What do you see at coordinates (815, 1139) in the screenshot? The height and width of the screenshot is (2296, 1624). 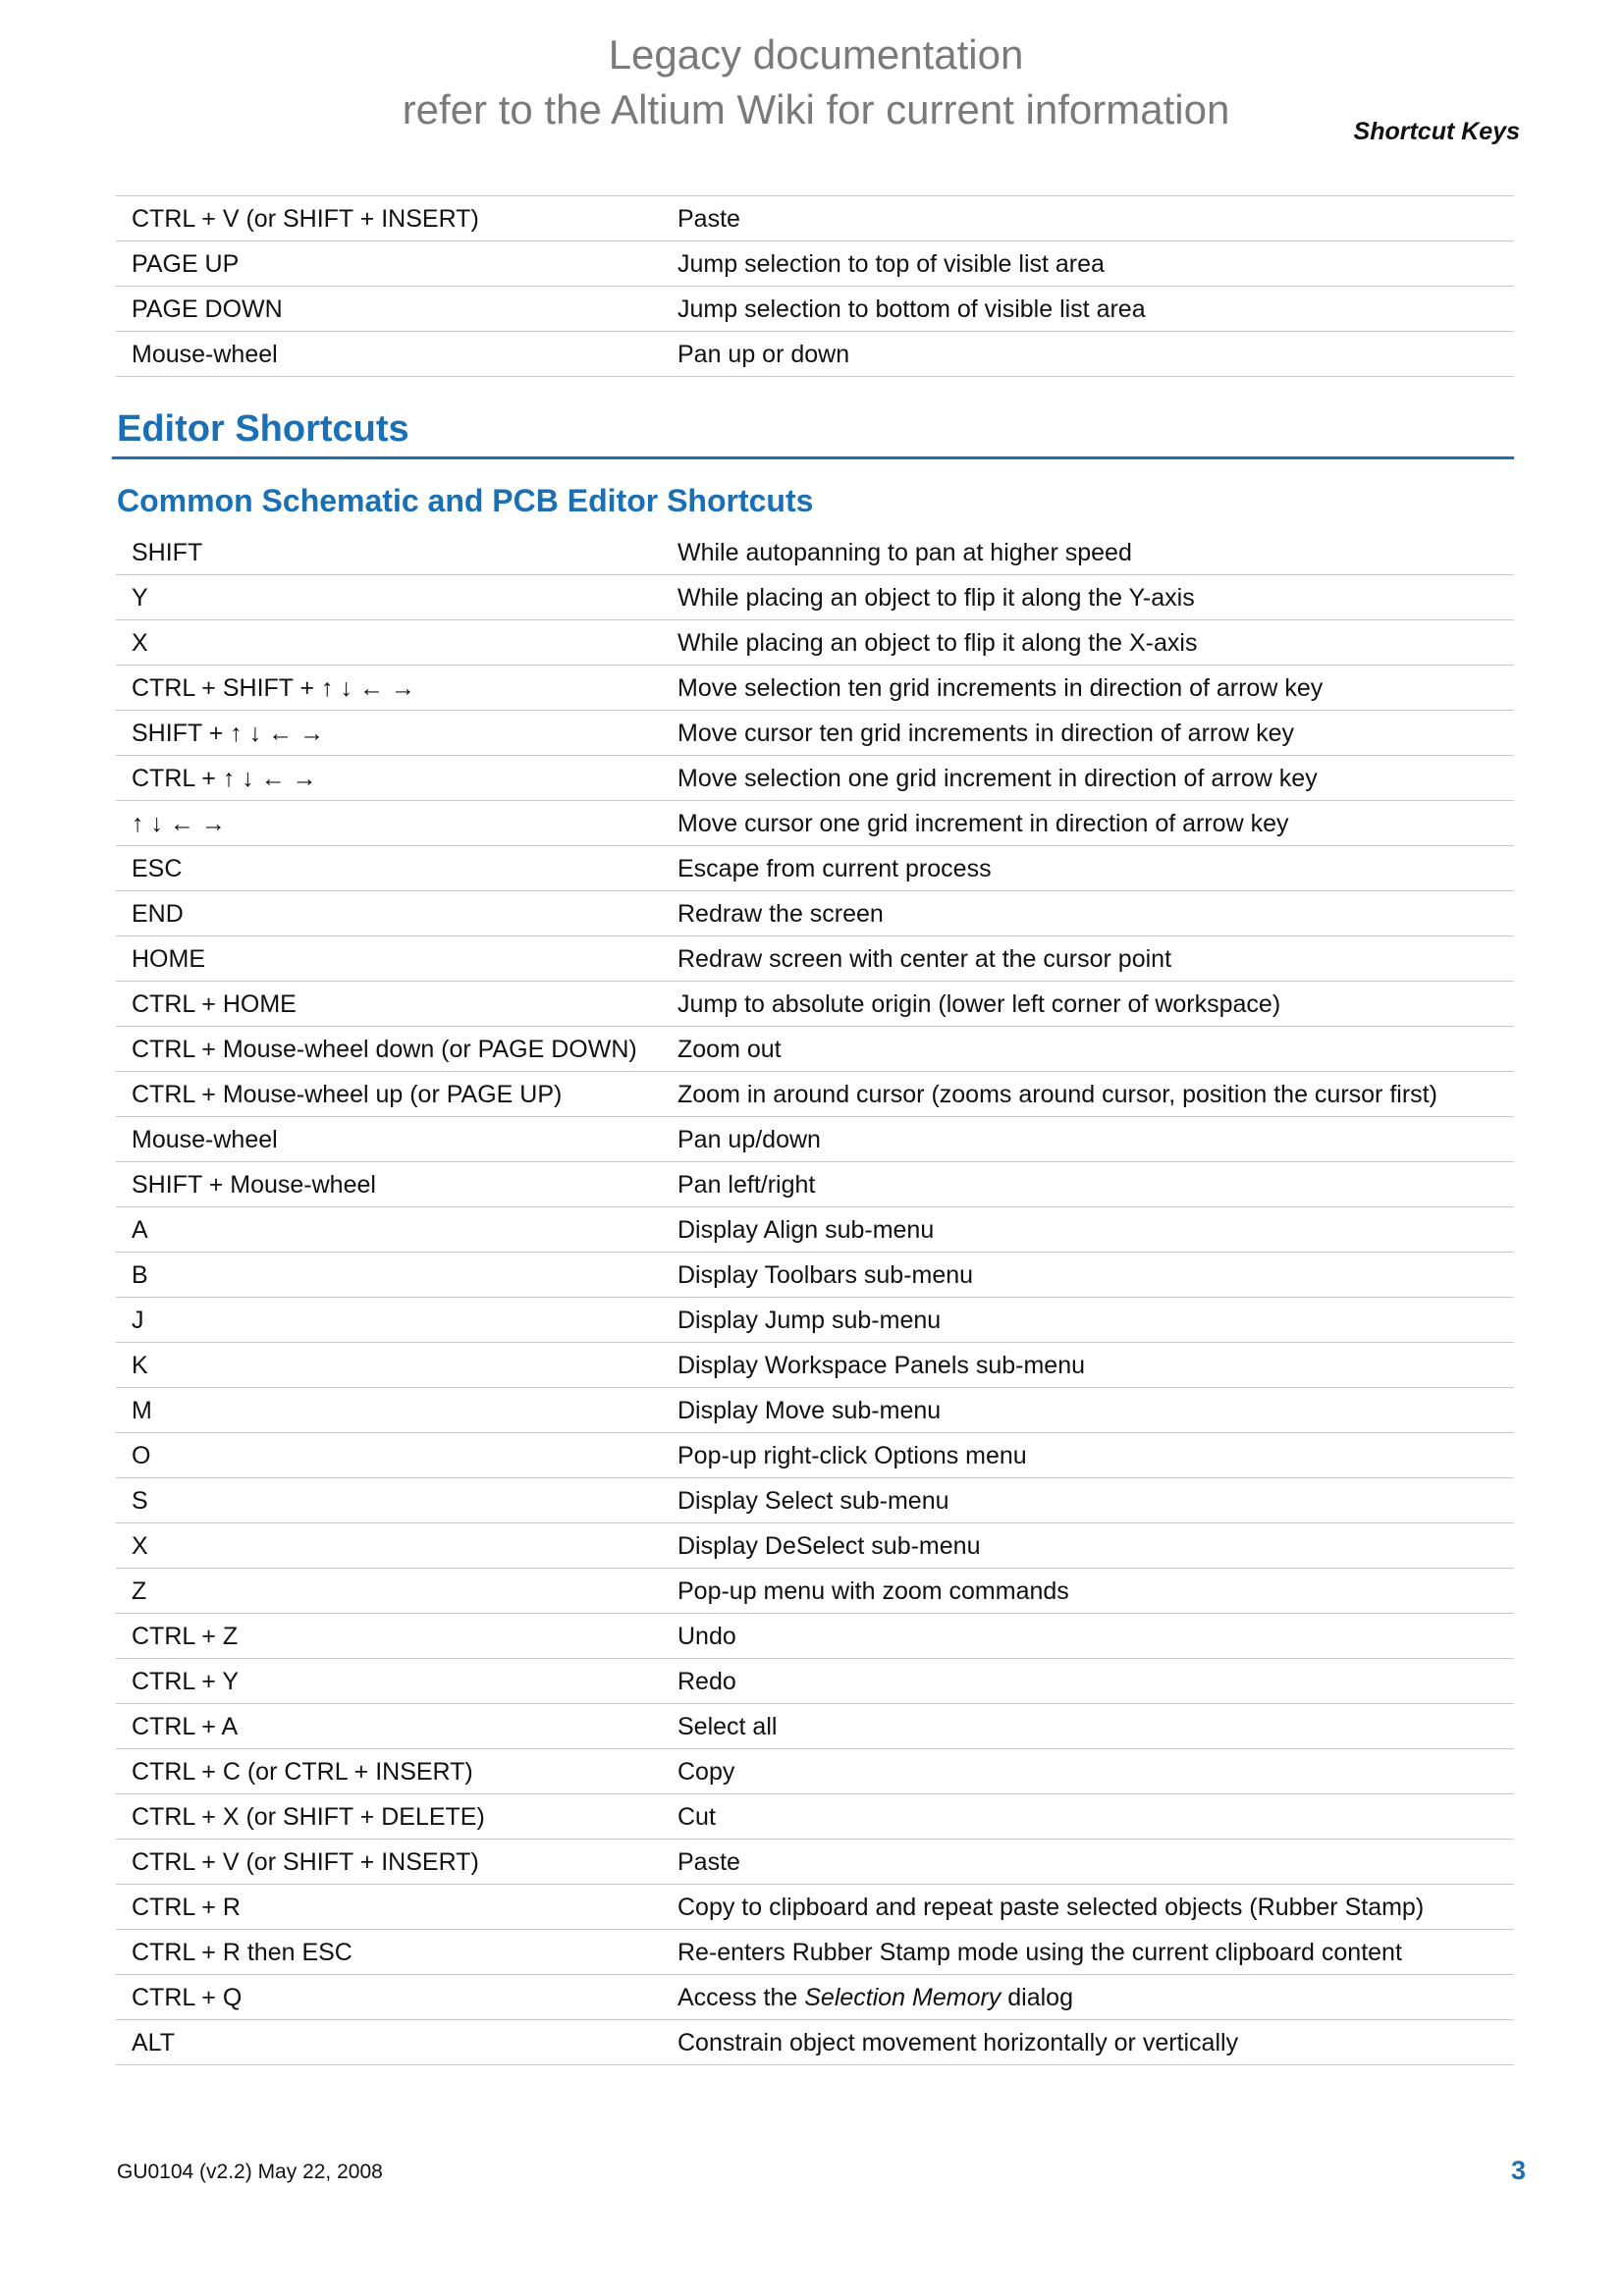 I see `table-row: Mouse-wheel Pan up/down` at bounding box center [815, 1139].